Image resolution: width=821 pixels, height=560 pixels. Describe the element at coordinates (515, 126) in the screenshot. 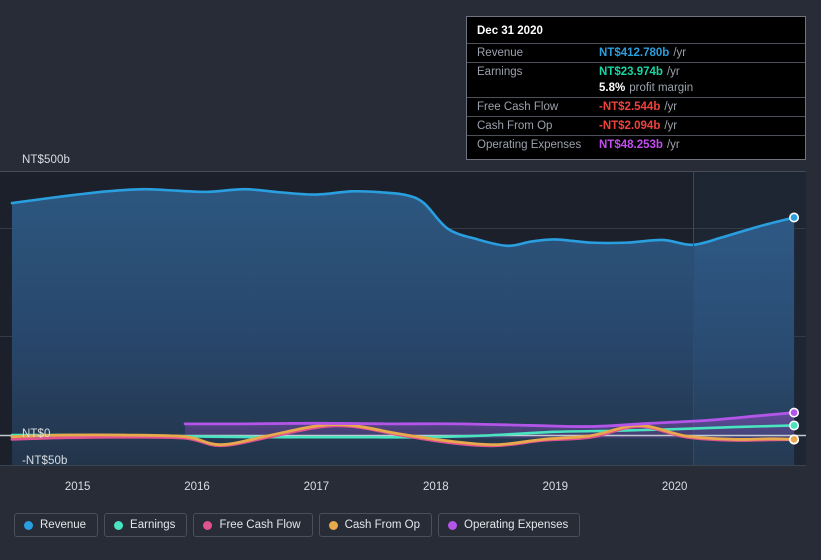

I see `tooltip-row-label: Cash From Op` at that location.